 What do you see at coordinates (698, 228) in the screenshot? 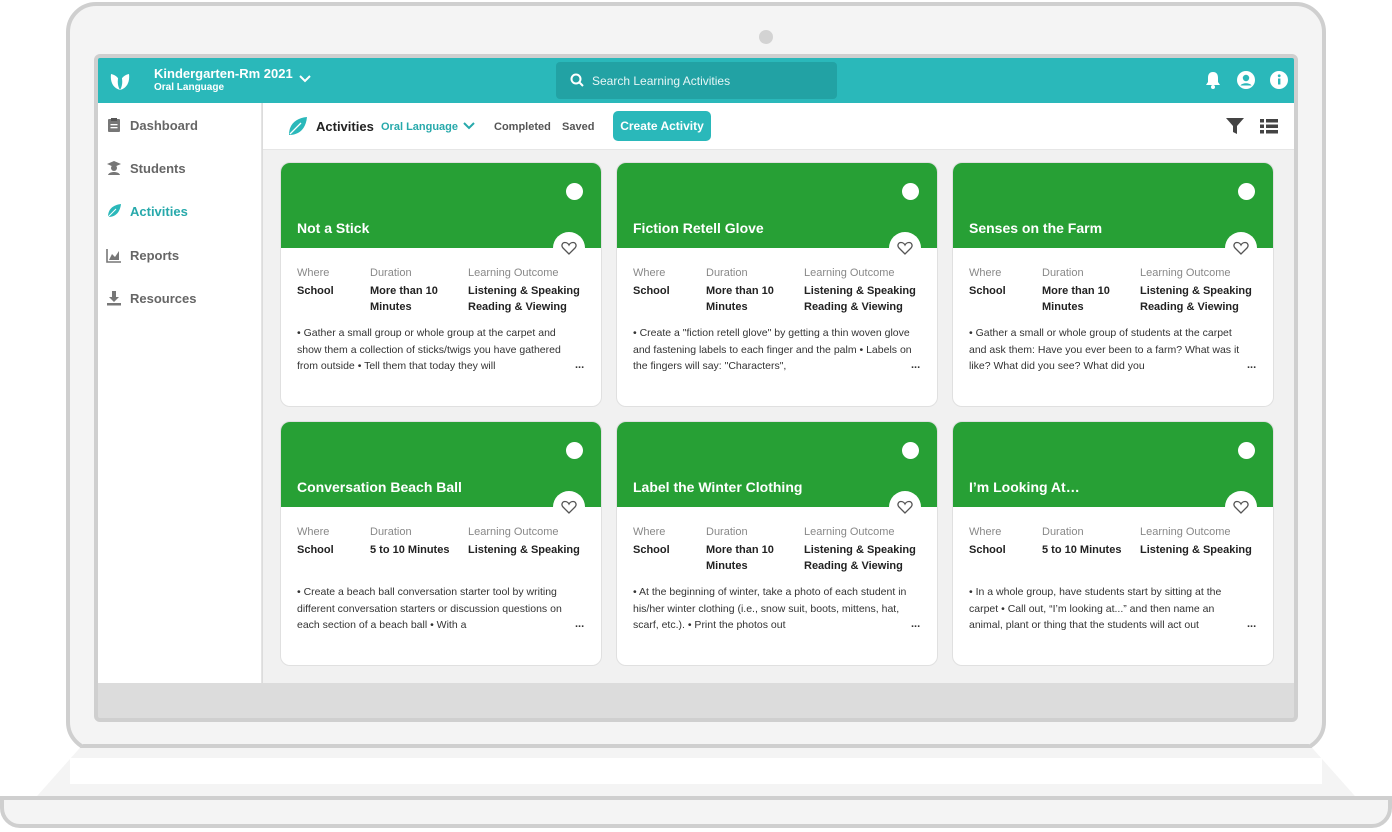
I see `card-title: Fiction Retell Glove` at bounding box center [698, 228].